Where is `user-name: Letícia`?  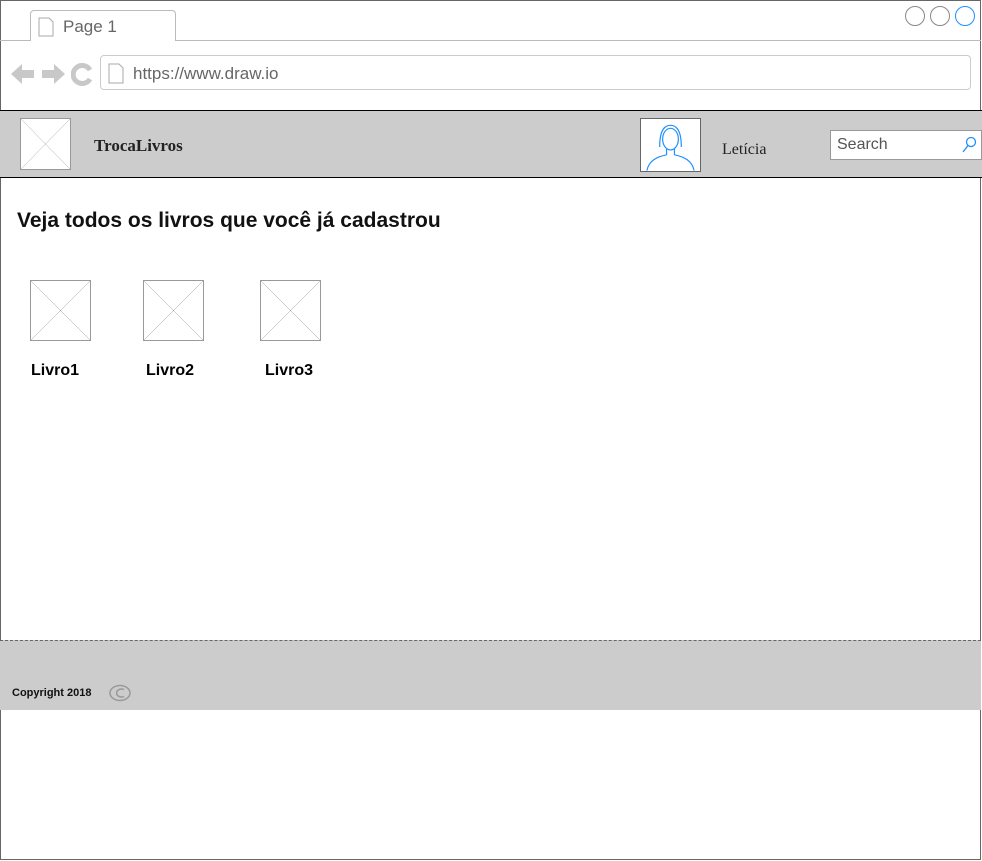 user-name: Letícia is located at coordinates (744, 150).